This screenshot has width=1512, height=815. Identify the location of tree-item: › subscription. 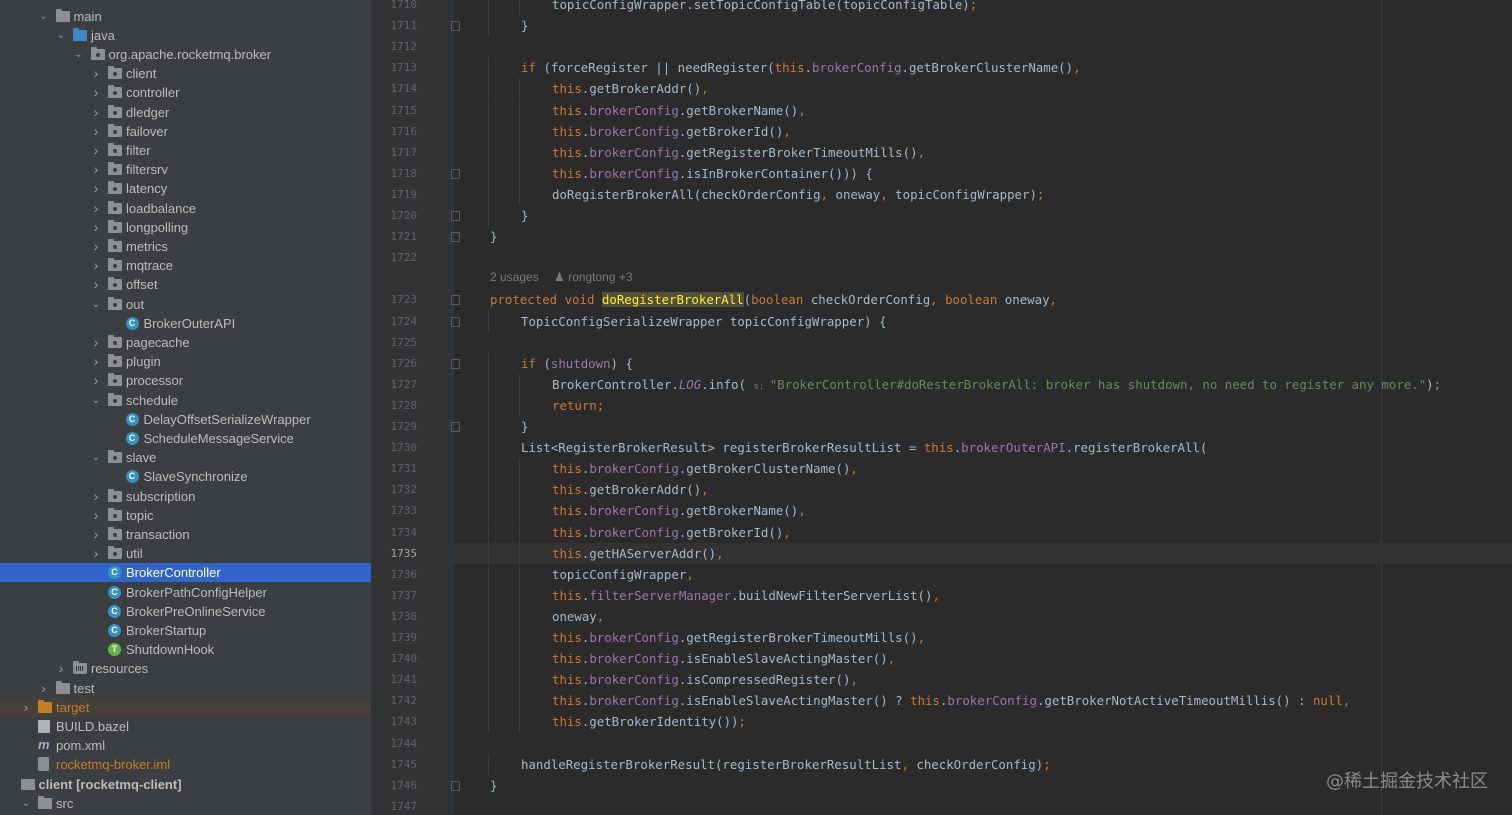
(185, 496).